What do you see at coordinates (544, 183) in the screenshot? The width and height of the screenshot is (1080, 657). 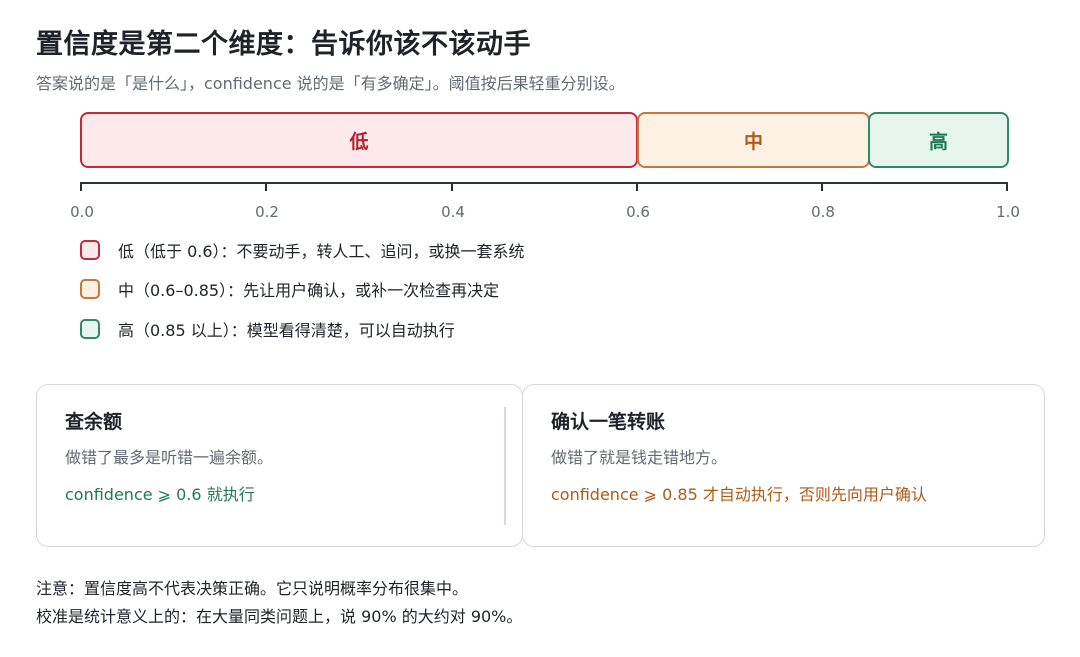 I see `axis-line` at bounding box center [544, 183].